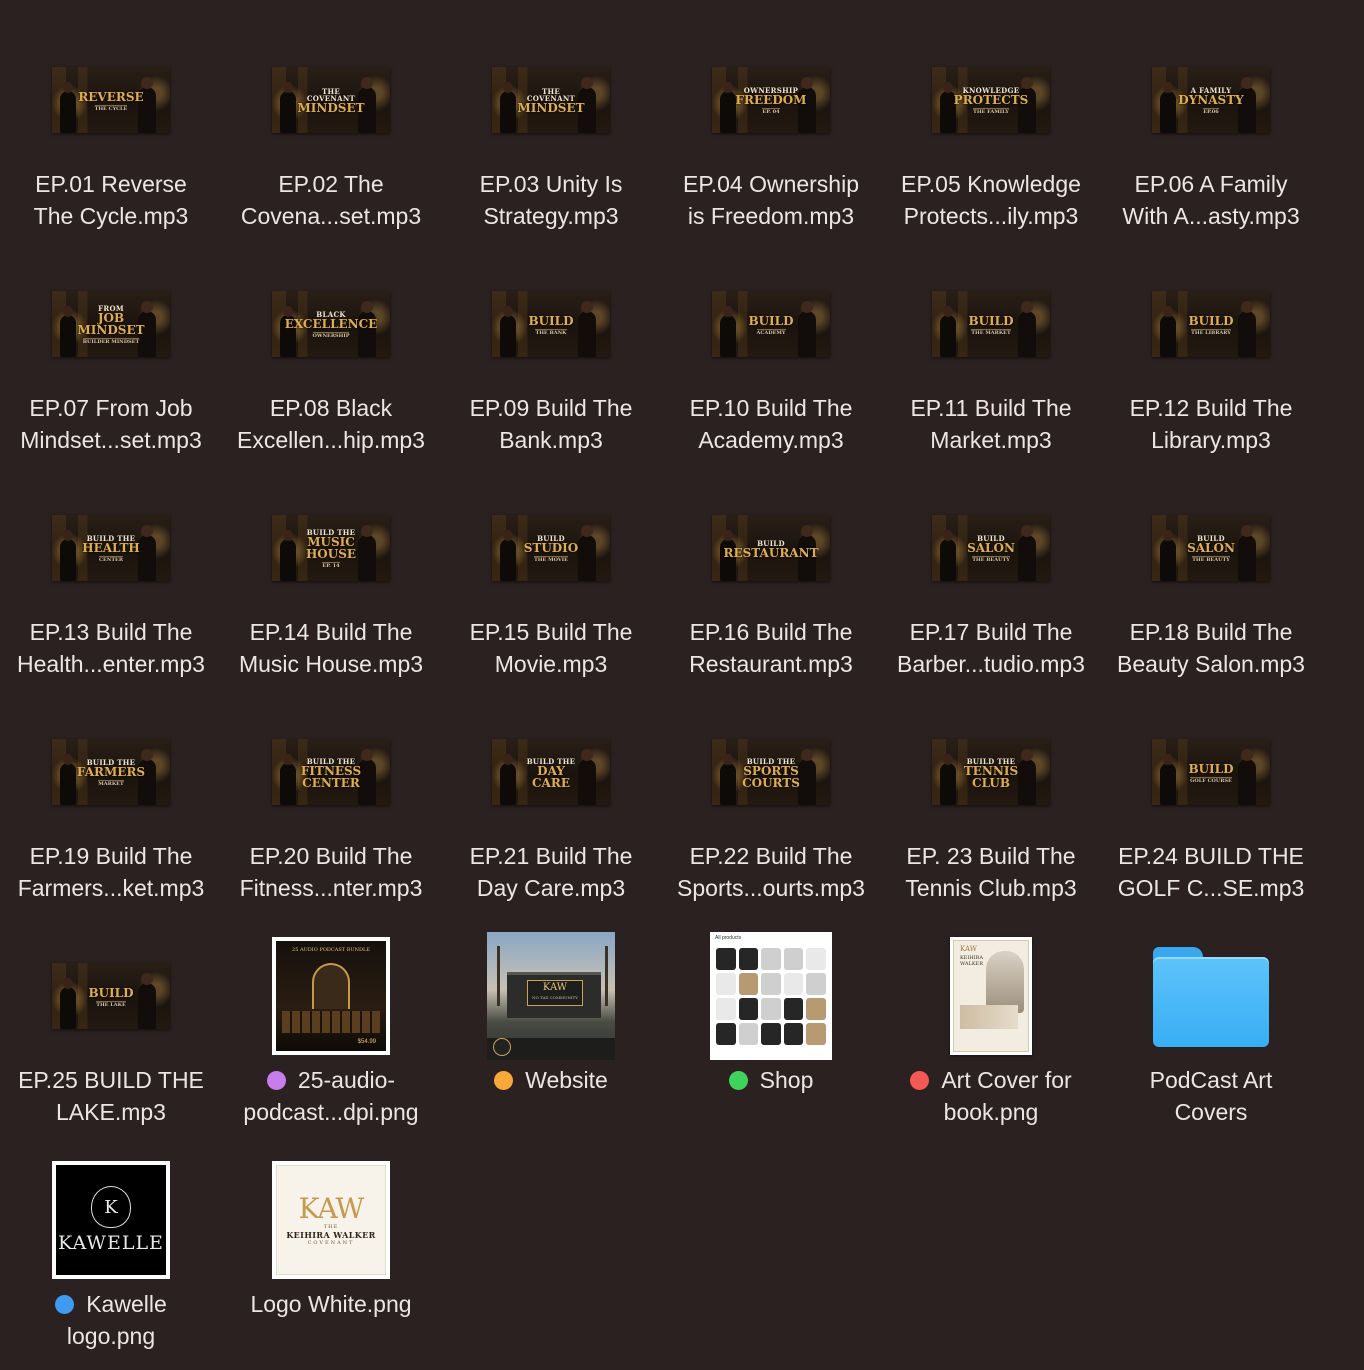 The width and height of the screenshot is (1364, 1370). Describe the element at coordinates (331, 1096) in the screenshot. I see `file-label: 25-audio- podcast...dpi.png` at that location.